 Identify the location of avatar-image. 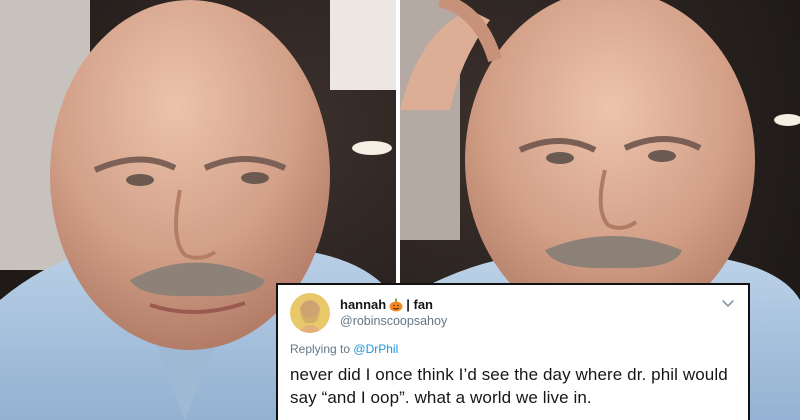
(310, 313).